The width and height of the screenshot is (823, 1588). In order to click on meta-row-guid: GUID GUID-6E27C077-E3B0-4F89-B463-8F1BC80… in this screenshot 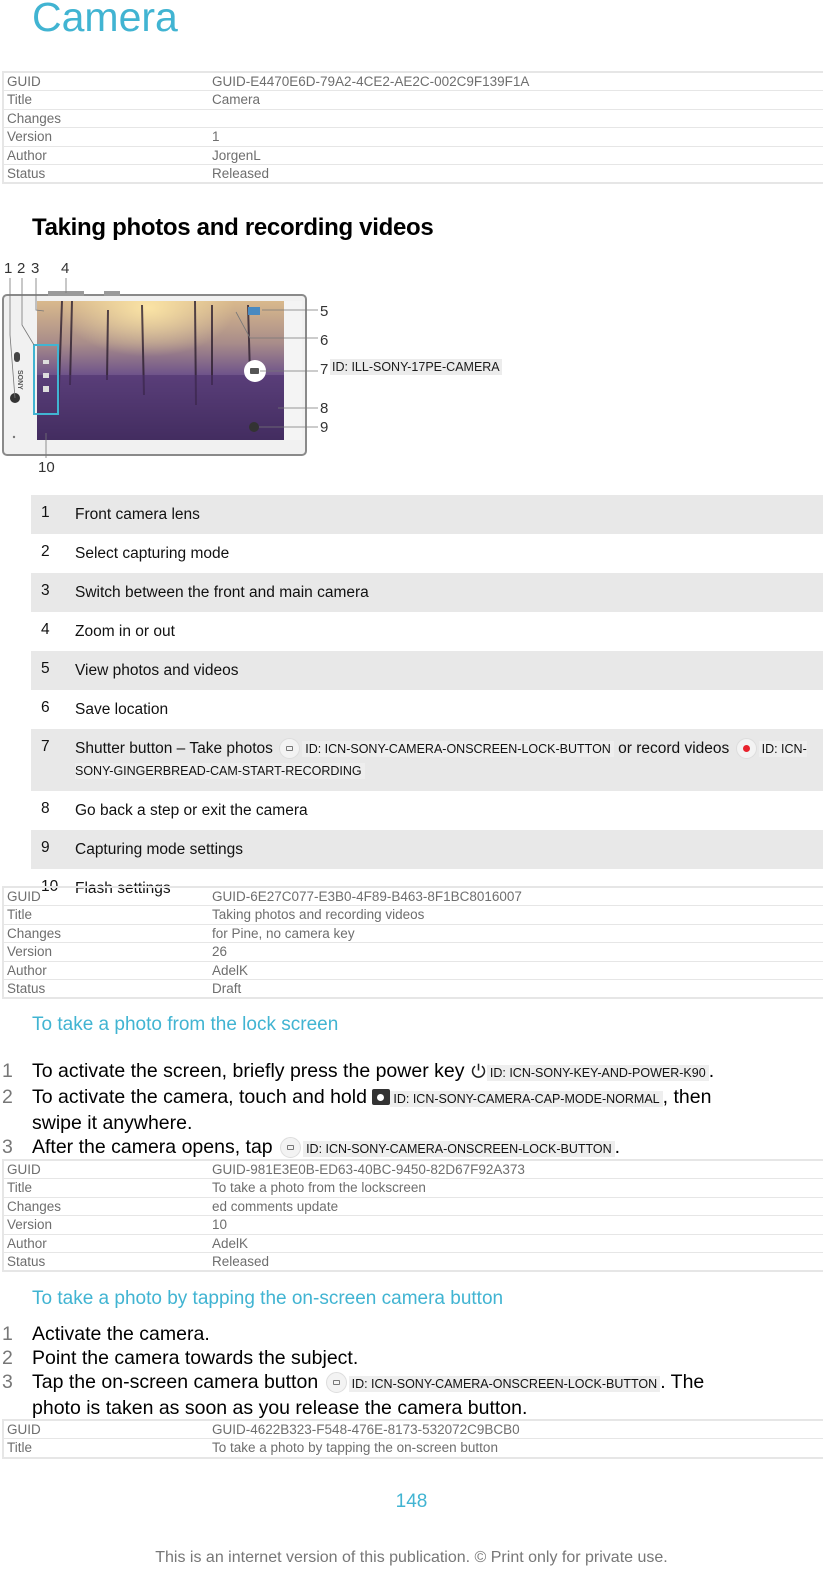, I will do `click(413, 897)`.